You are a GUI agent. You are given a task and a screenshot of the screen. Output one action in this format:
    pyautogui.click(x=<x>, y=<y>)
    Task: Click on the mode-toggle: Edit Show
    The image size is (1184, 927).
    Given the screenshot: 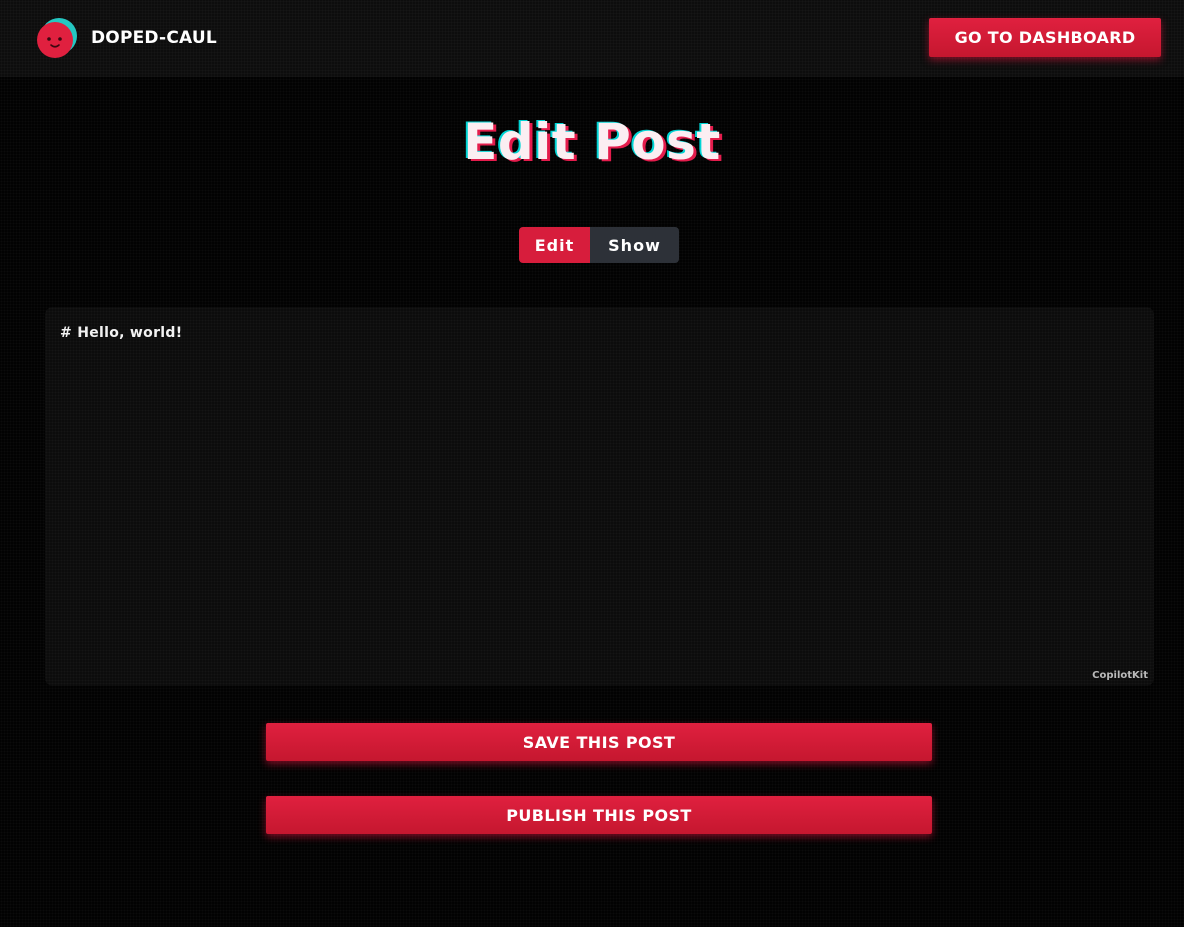 What is the action you would take?
    pyautogui.click(x=599, y=245)
    